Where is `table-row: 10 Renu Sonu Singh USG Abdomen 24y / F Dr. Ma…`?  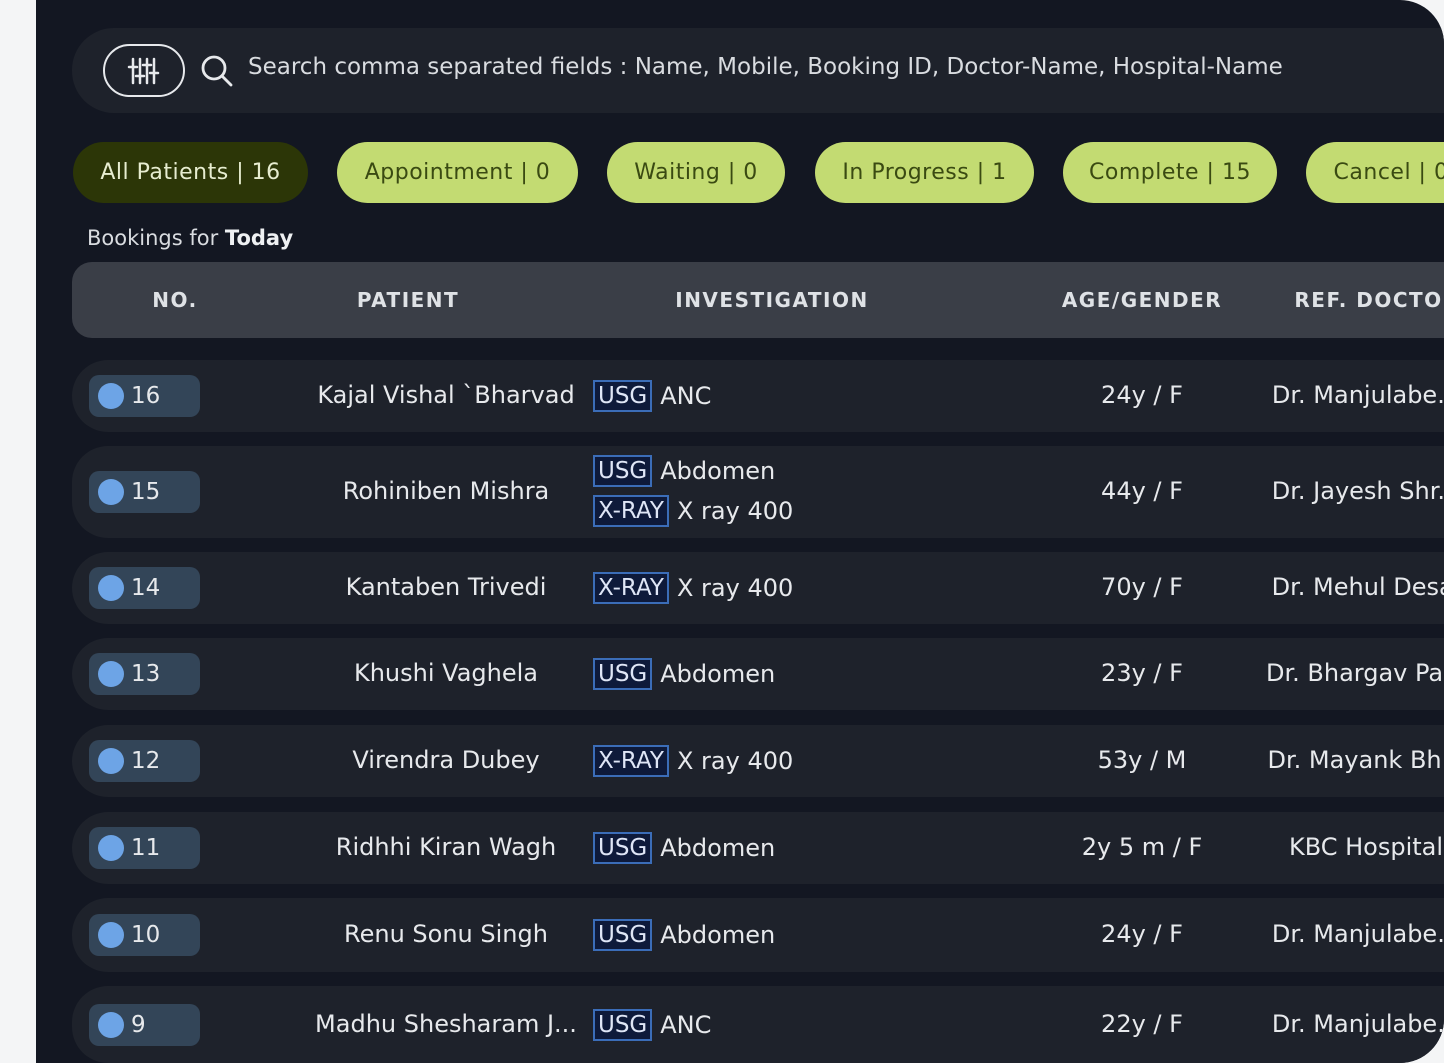
table-row: 10 Renu Sonu Singh USG Abdomen 24y / F Dr. Ma… is located at coordinates (758, 935).